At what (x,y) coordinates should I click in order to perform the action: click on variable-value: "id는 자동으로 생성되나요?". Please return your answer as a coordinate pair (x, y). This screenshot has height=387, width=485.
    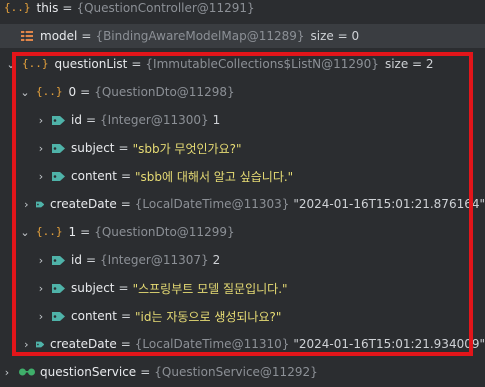
    Looking at the image, I should click on (208, 316).